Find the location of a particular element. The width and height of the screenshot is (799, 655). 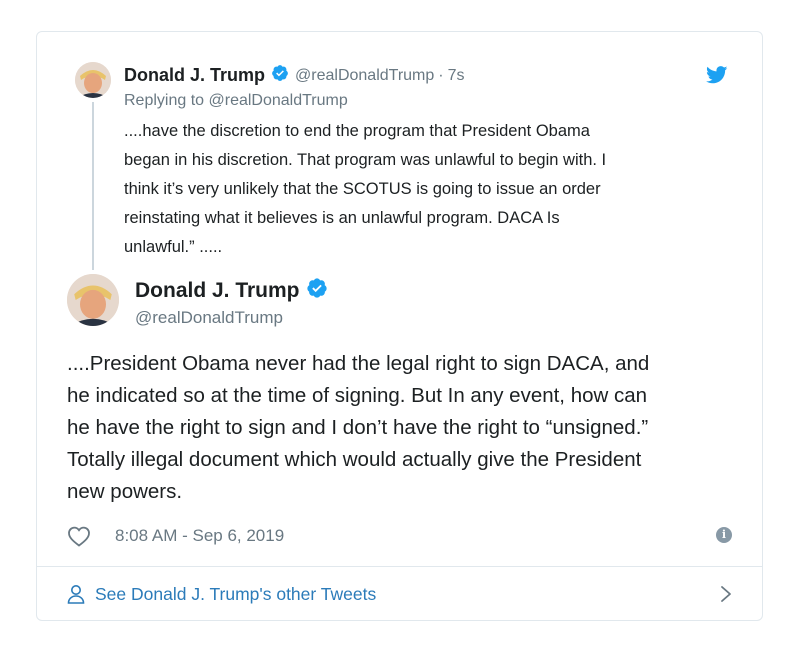

main-avatar is located at coordinates (93, 300).